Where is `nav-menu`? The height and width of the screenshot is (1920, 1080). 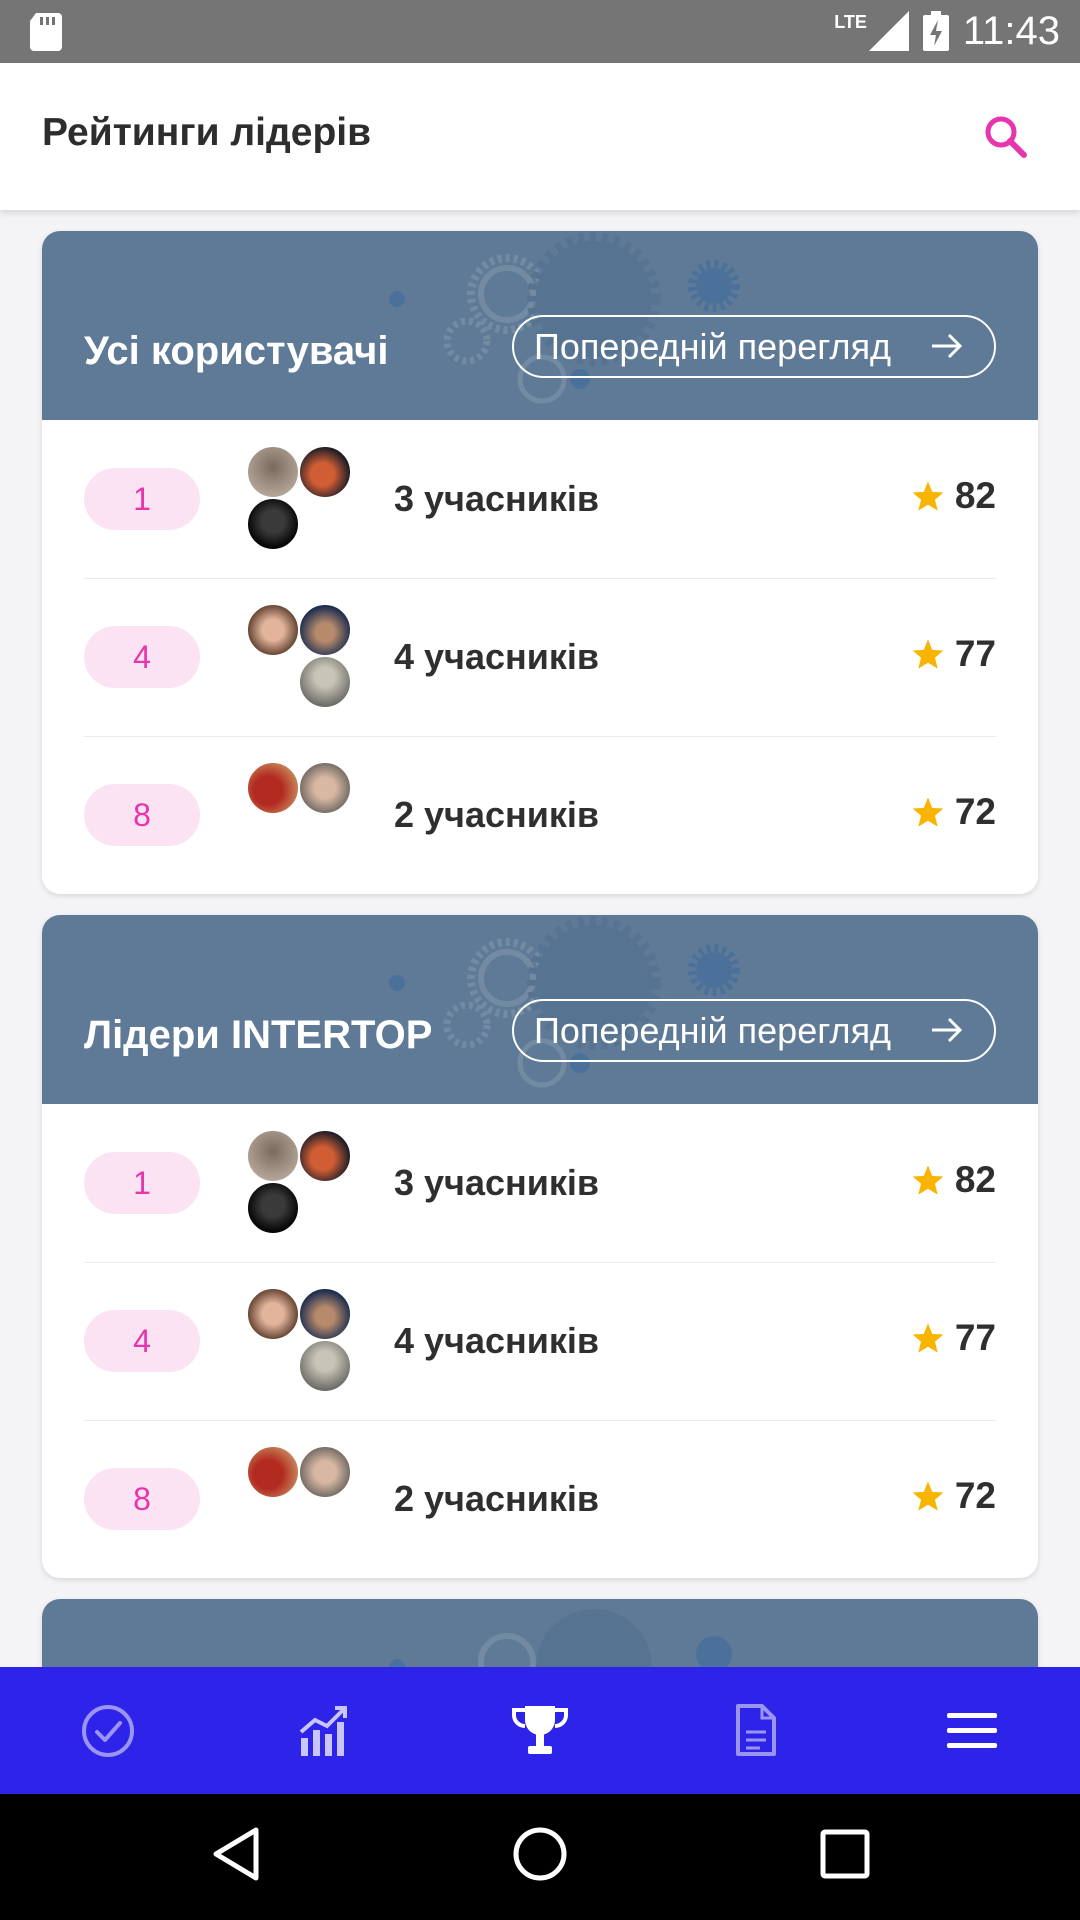
nav-menu is located at coordinates (972, 1731).